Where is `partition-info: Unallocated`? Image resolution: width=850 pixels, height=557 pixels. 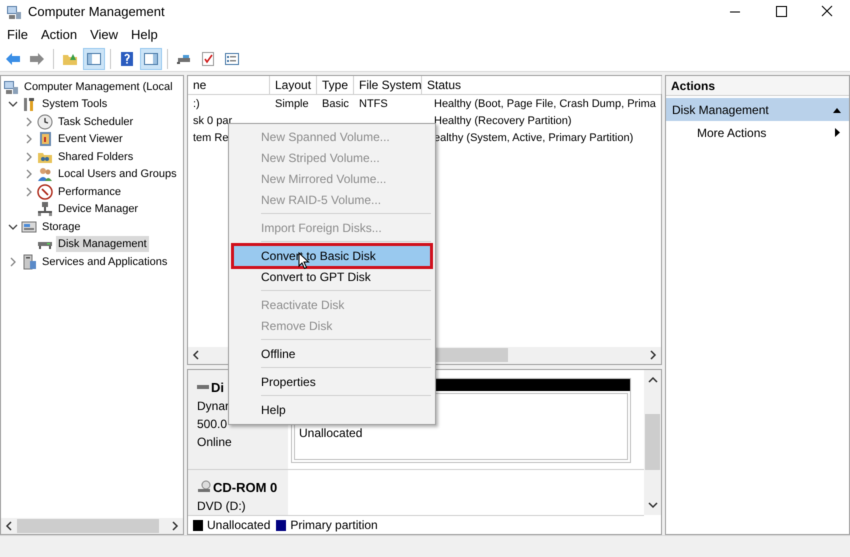
partition-info: Unallocated is located at coordinates (330, 433).